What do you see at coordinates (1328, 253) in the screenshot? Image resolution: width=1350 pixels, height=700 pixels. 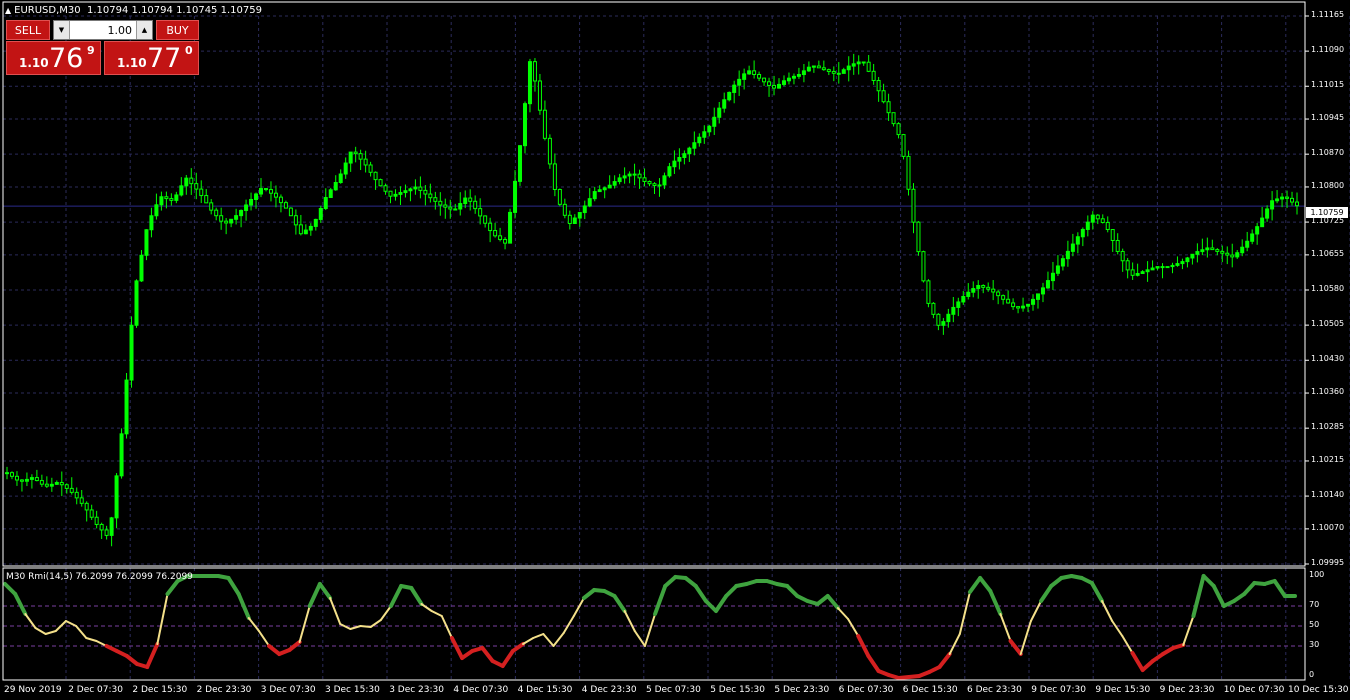 I see `price-tick-label: 1.10655` at bounding box center [1328, 253].